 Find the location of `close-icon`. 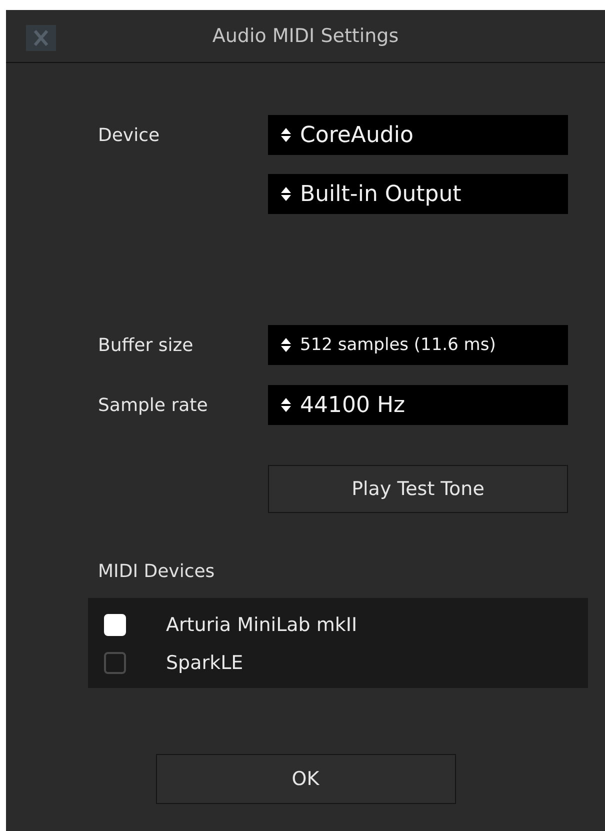

close-icon is located at coordinates (41, 38).